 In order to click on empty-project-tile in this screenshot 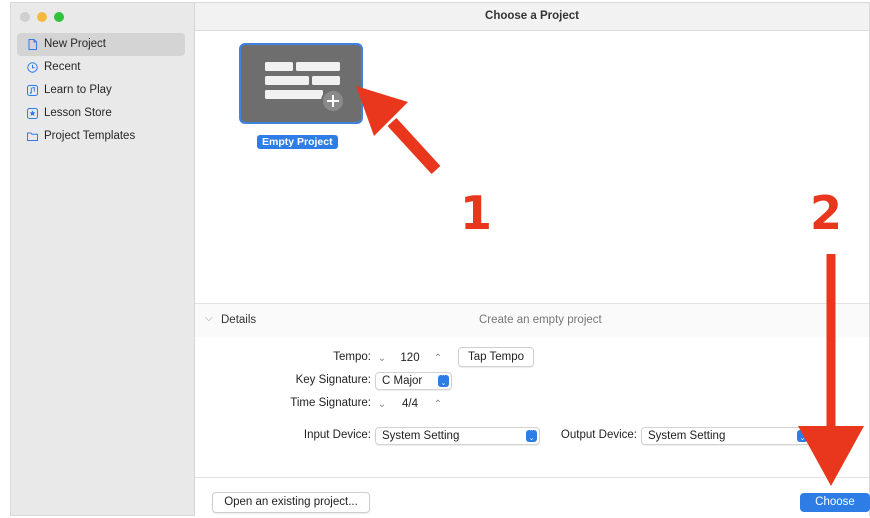, I will do `click(301, 83)`.